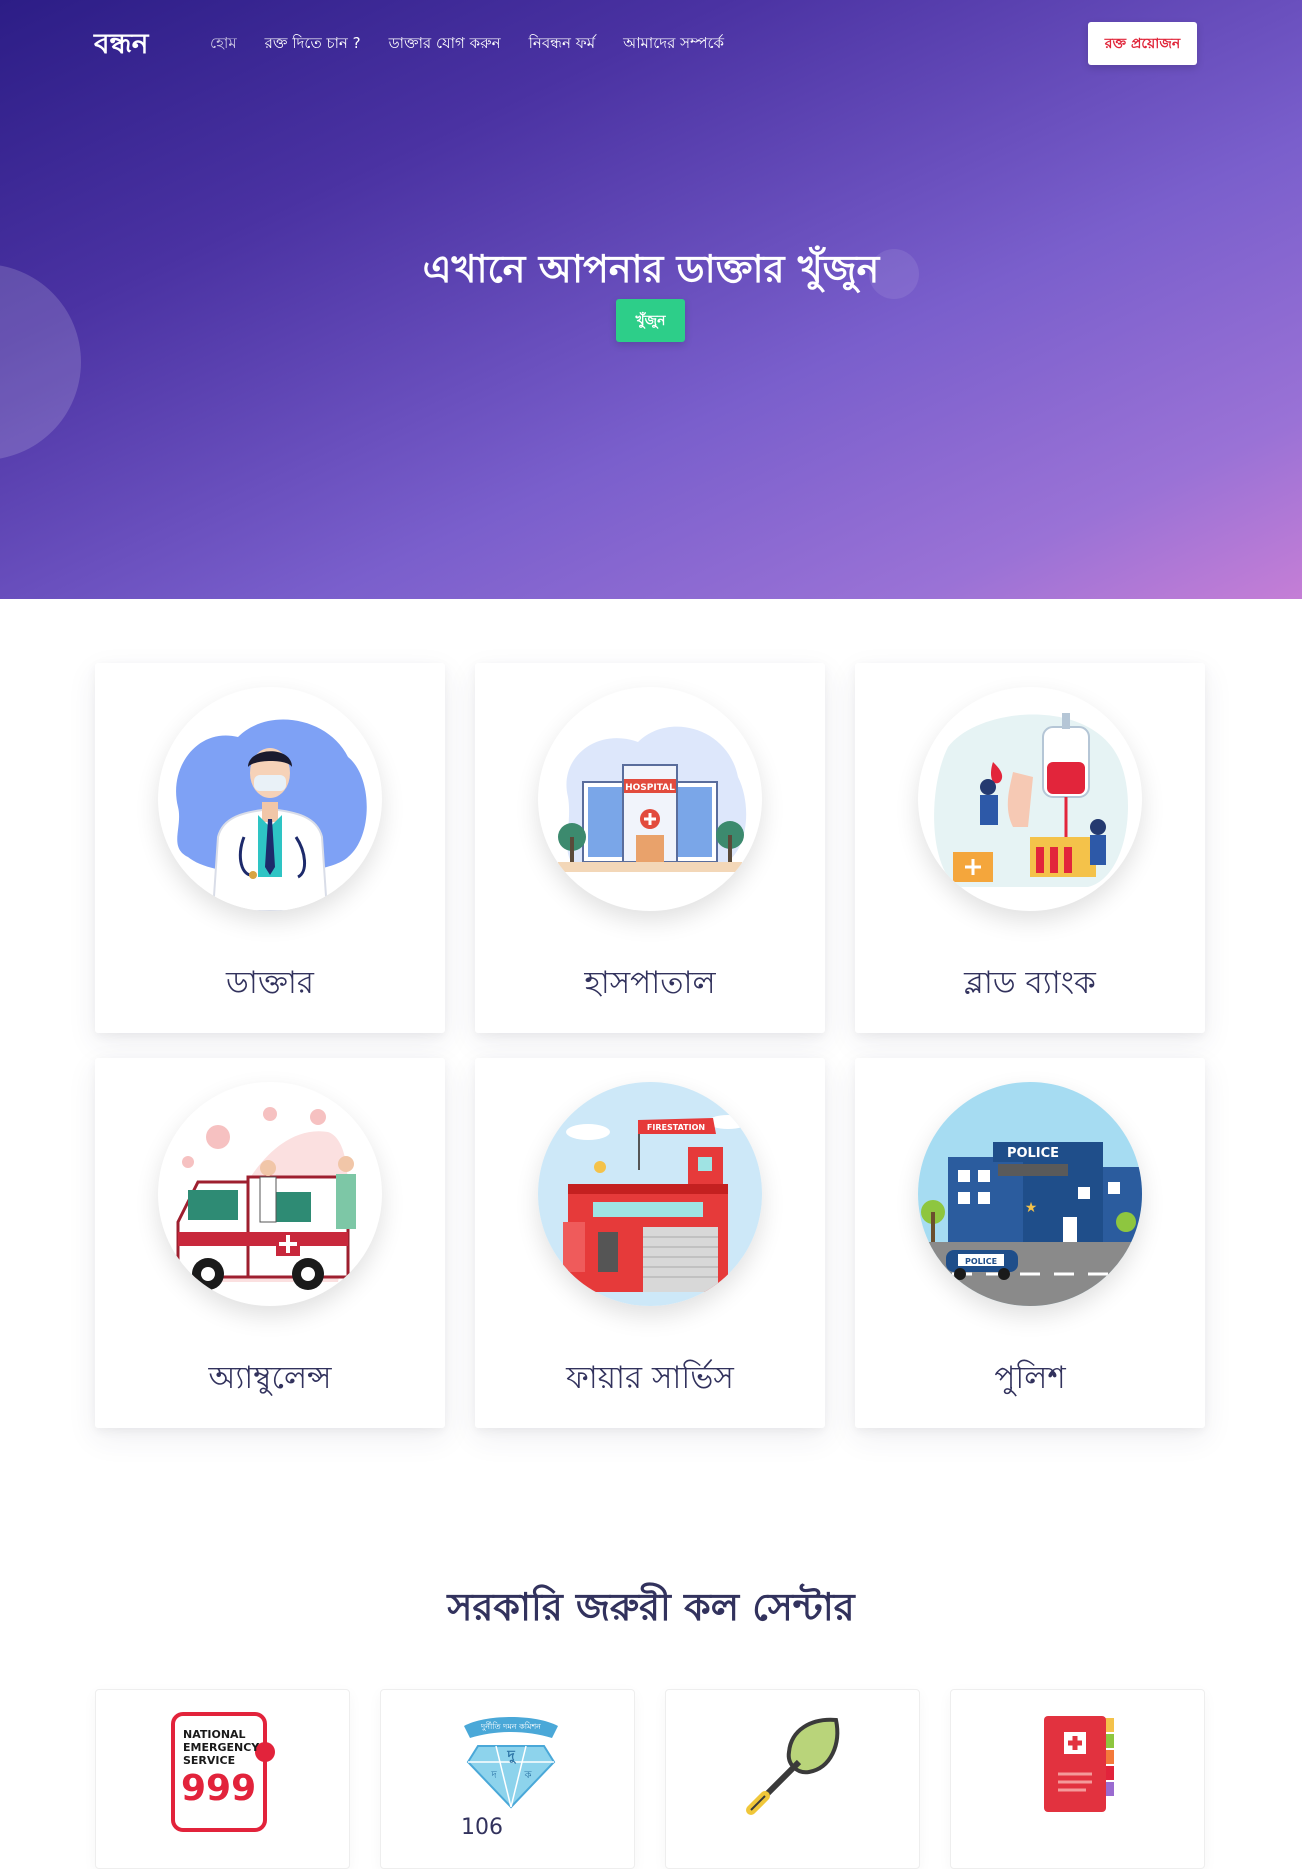 Image resolution: width=1302 pixels, height=1869 pixels. Describe the element at coordinates (270, 983) in the screenshot. I see `service-label: ডাক্তার` at that location.